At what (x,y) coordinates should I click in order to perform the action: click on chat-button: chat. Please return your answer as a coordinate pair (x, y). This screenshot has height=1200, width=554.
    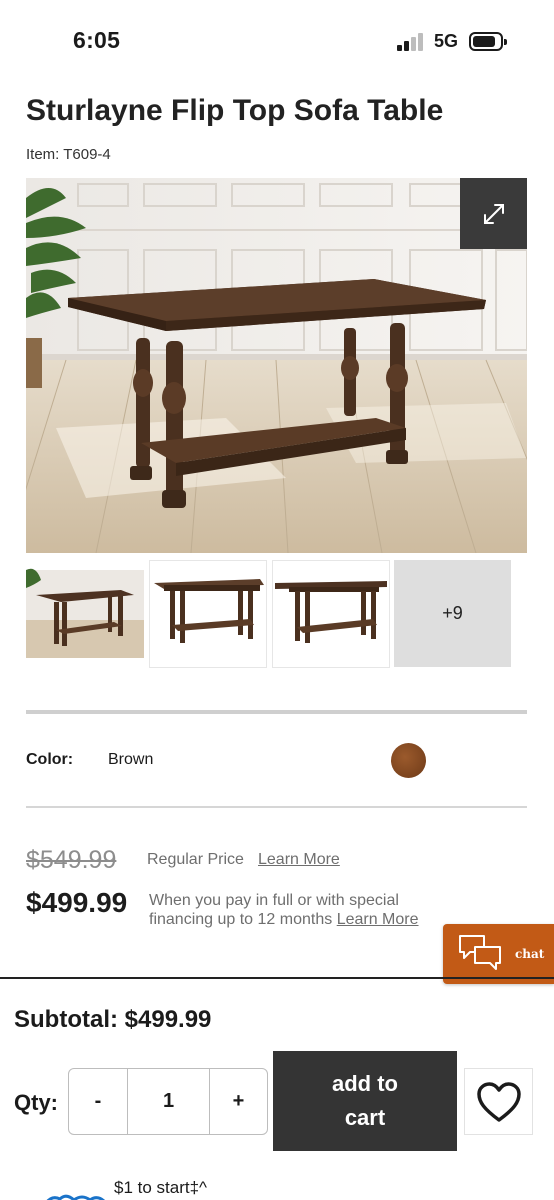
    Looking at the image, I should click on (498, 954).